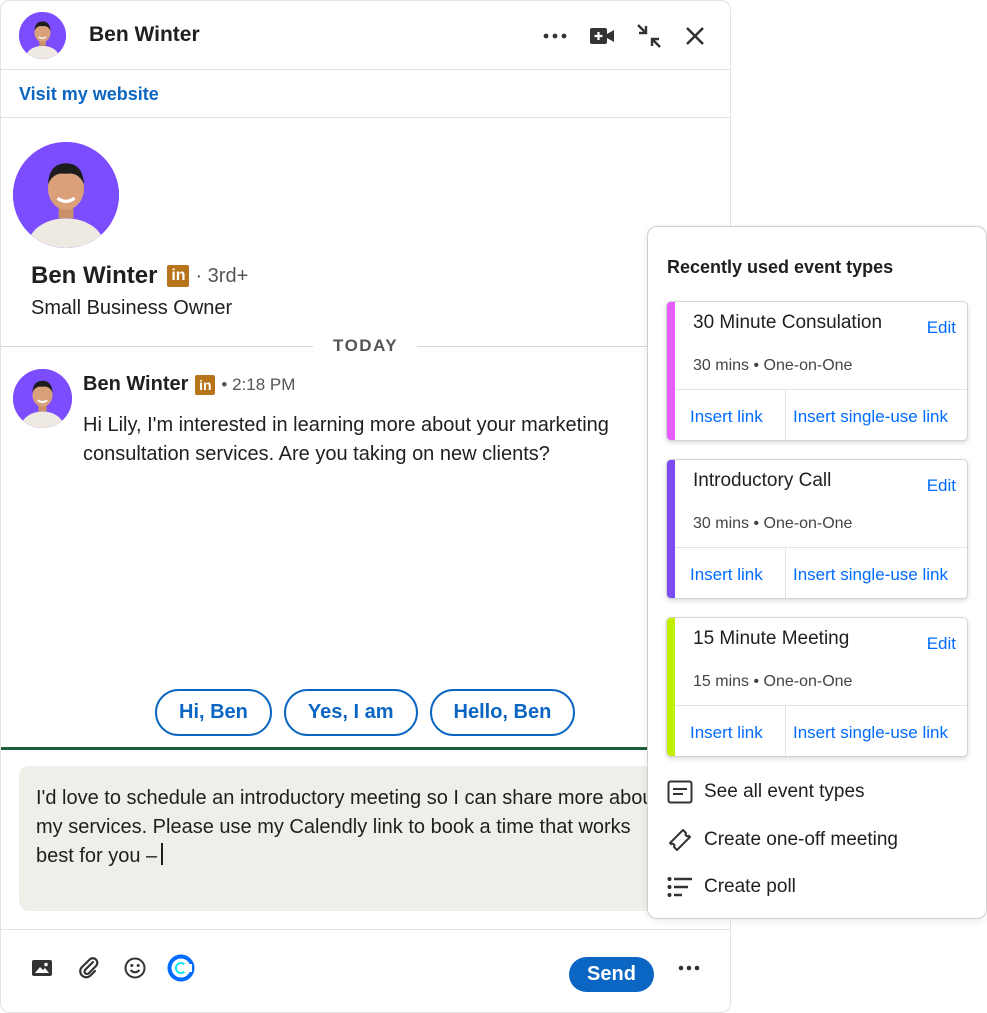 Image resolution: width=987 pixels, height=1013 pixels. I want to click on day-divider: TODAY, so click(365, 346).